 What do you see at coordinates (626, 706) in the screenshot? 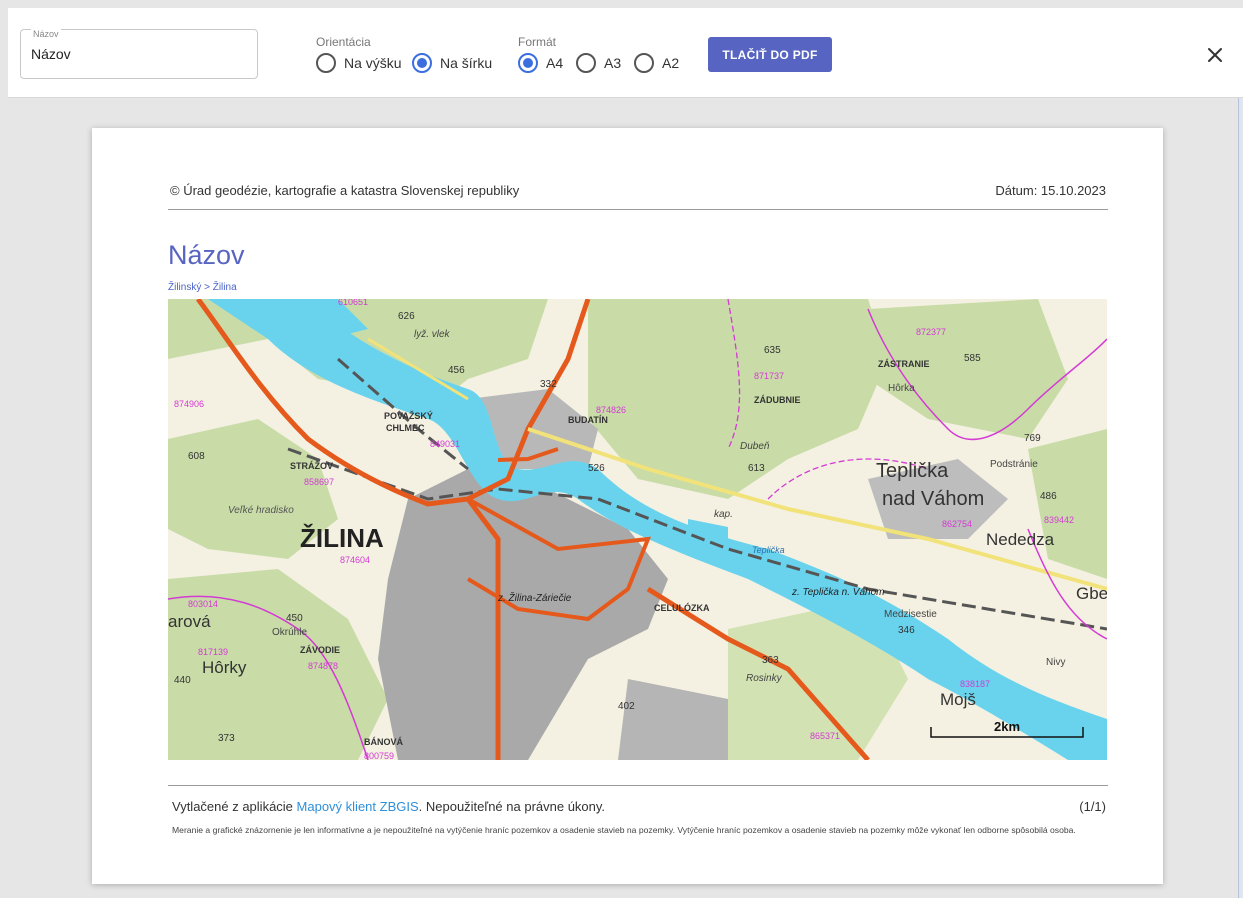
I see `map-elevation: 402` at bounding box center [626, 706].